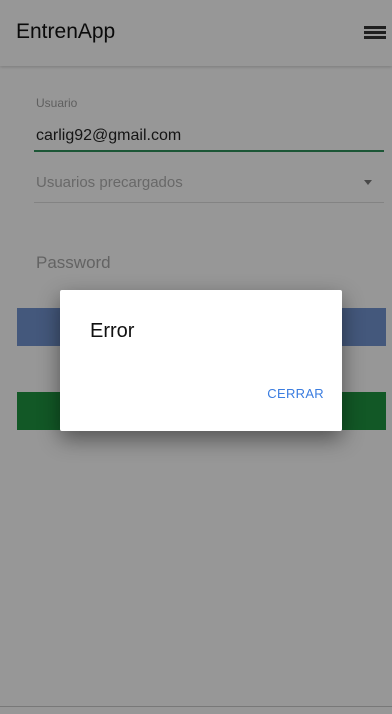  Describe the element at coordinates (201, 360) in the screenshot. I see `error-dialog: Error CERRAR` at that location.